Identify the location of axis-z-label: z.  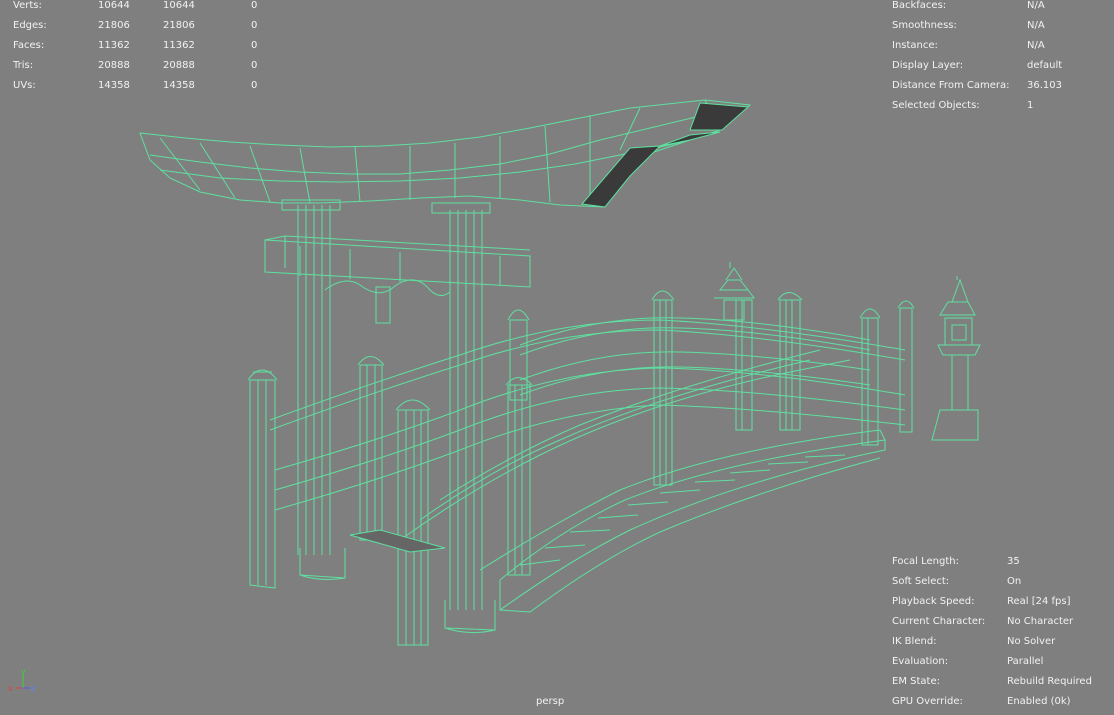
(33, 688).